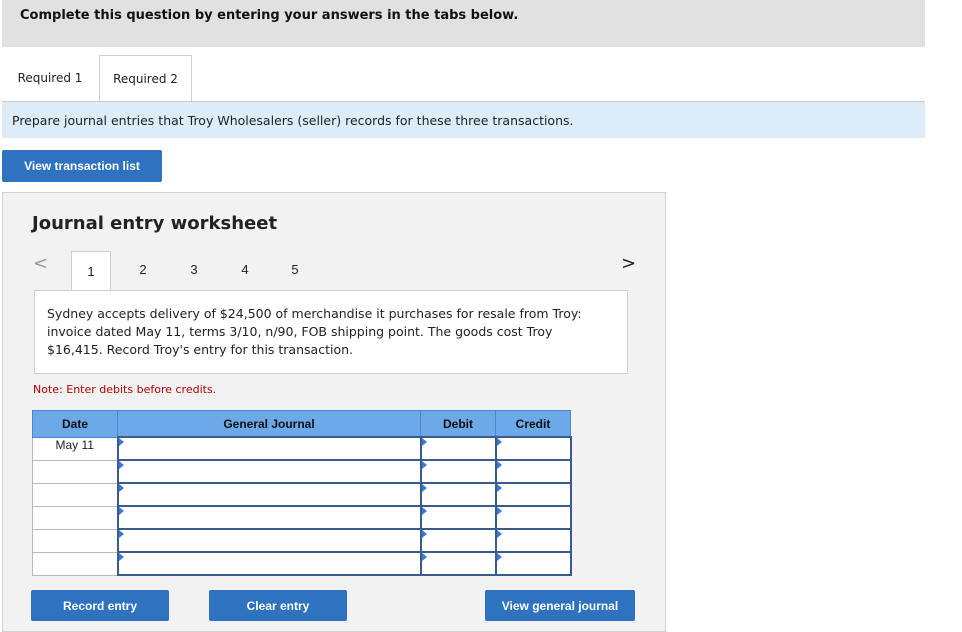 Image resolution: width=962 pixels, height=632 pixels. I want to click on table-row: May 11, so click(302, 448).